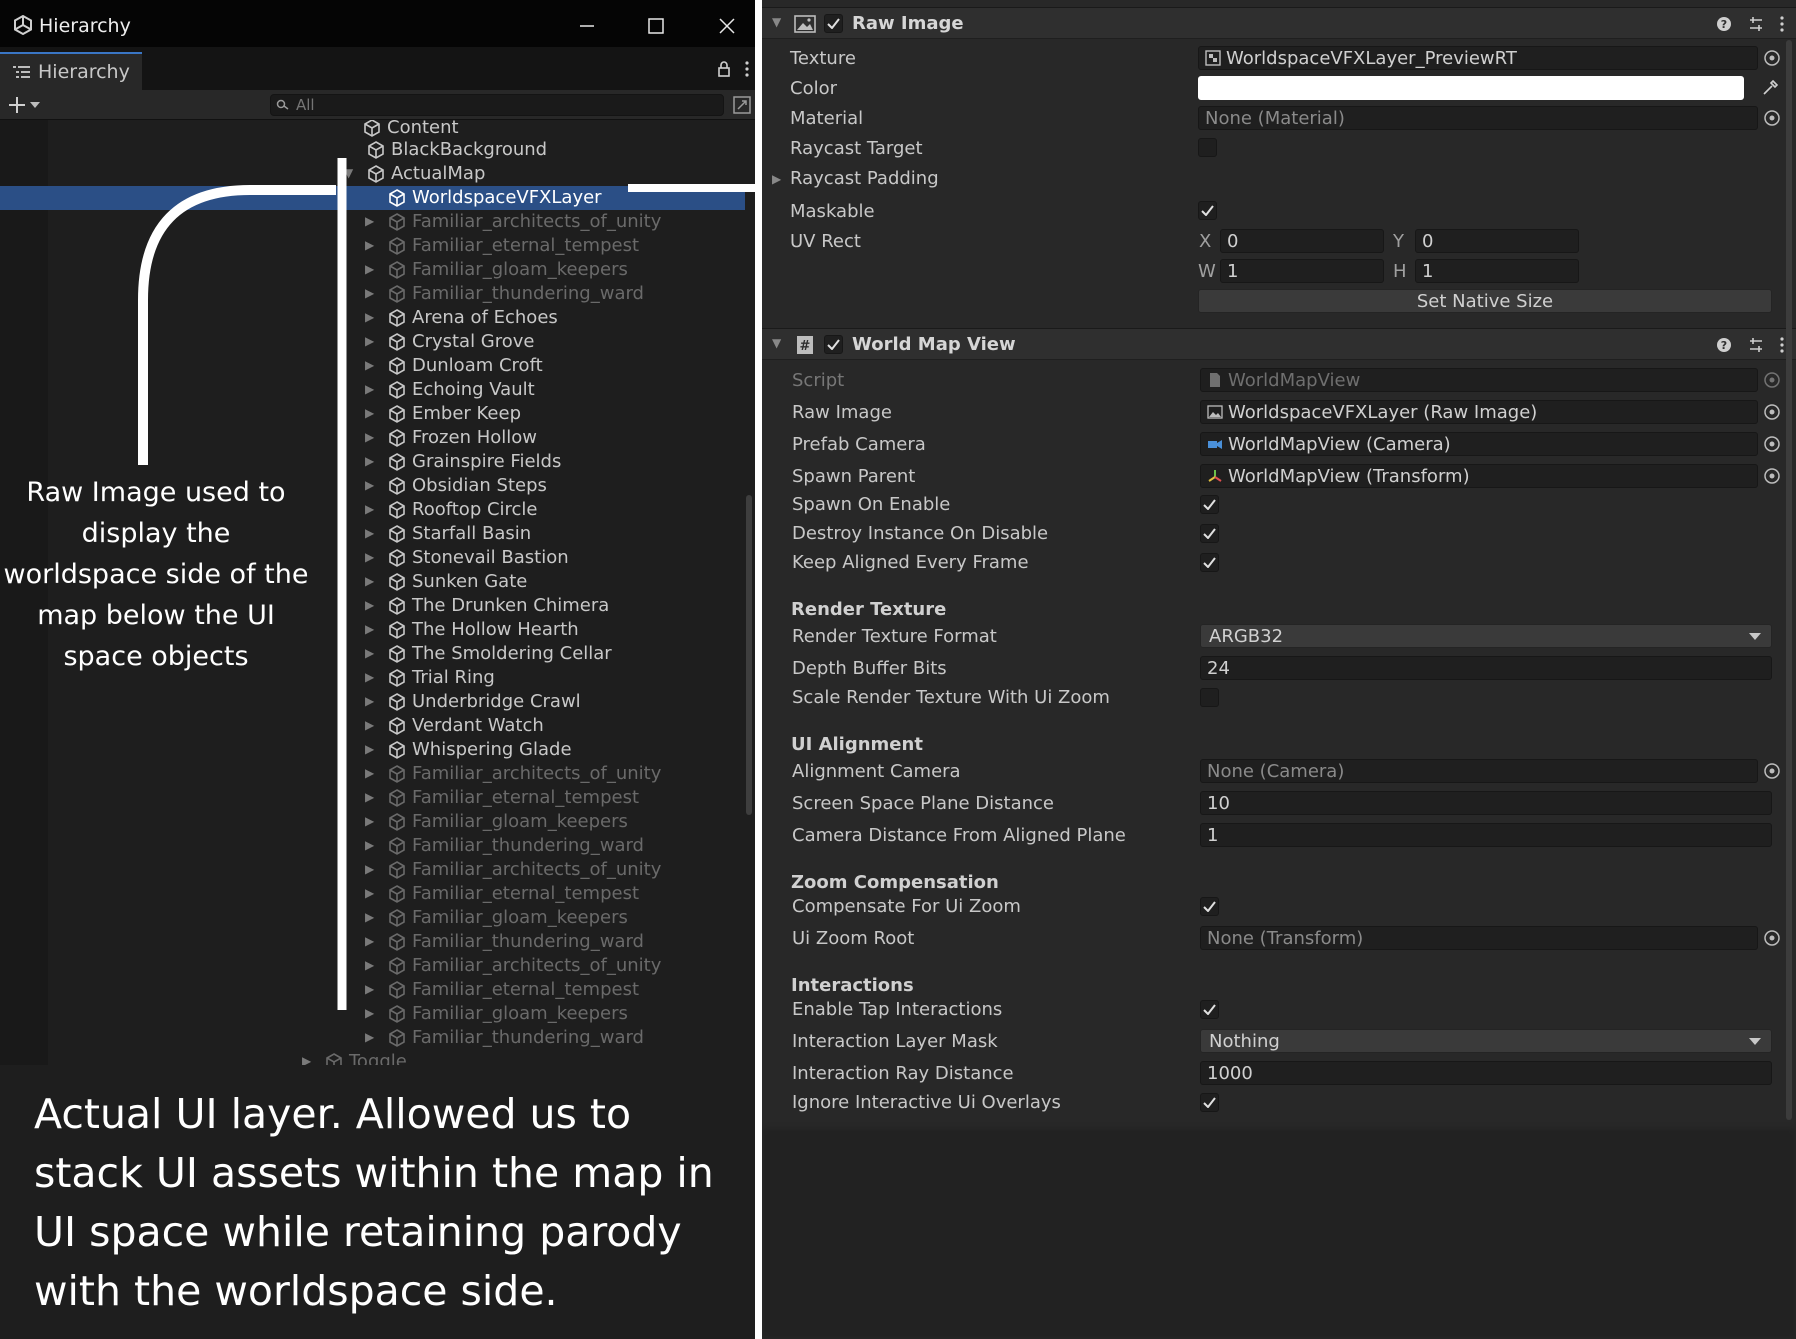  What do you see at coordinates (1383, 412) in the screenshot?
I see `raw-image-value: WorldspaceVFXLayer (Raw Image)` at bounding box center [1383, 412].